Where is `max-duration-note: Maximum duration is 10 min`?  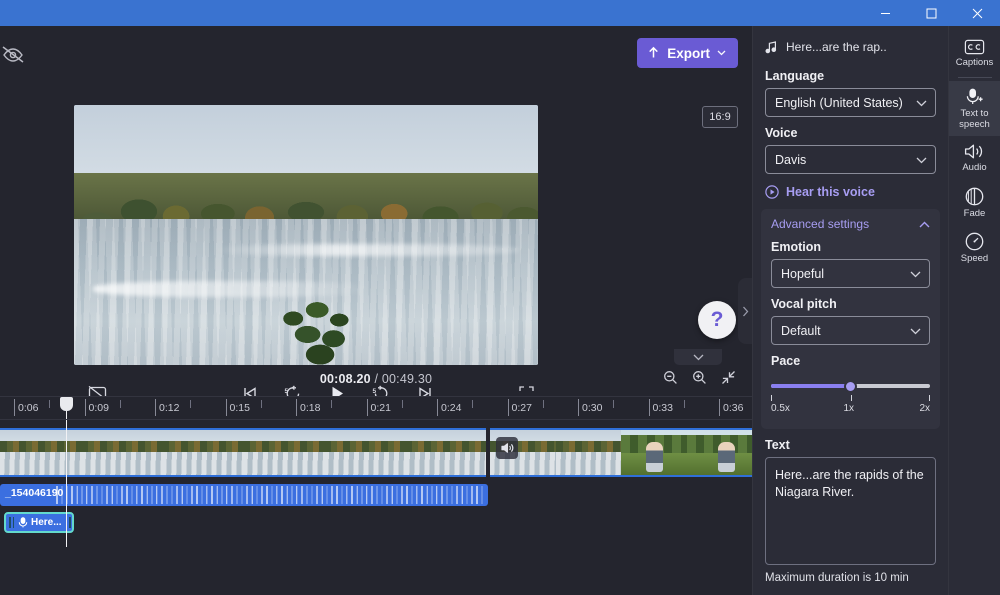 max-duration-note: Maximum duration is 10 min is located at coordinates (837, 578).